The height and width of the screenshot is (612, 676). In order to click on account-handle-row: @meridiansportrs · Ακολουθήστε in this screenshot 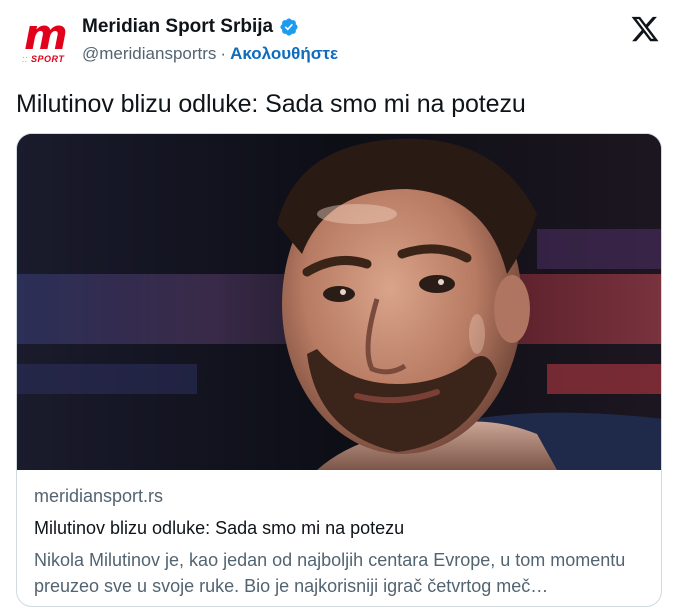, I will do `click(210, 54)`.